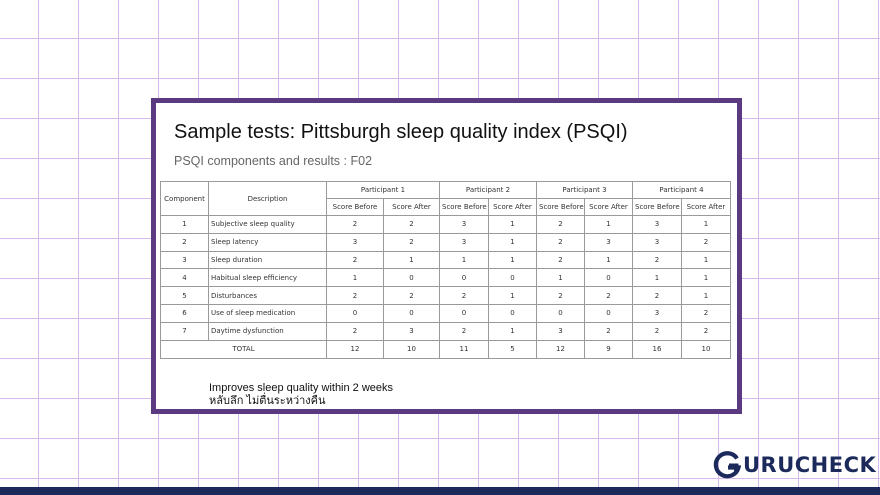 This screenshot has width=880, height=495. What do you see at coordinates (267, 278) in the screenshot?
I see `description-cell: Habitual sleep efficiency` at bounding box center [267, 278].